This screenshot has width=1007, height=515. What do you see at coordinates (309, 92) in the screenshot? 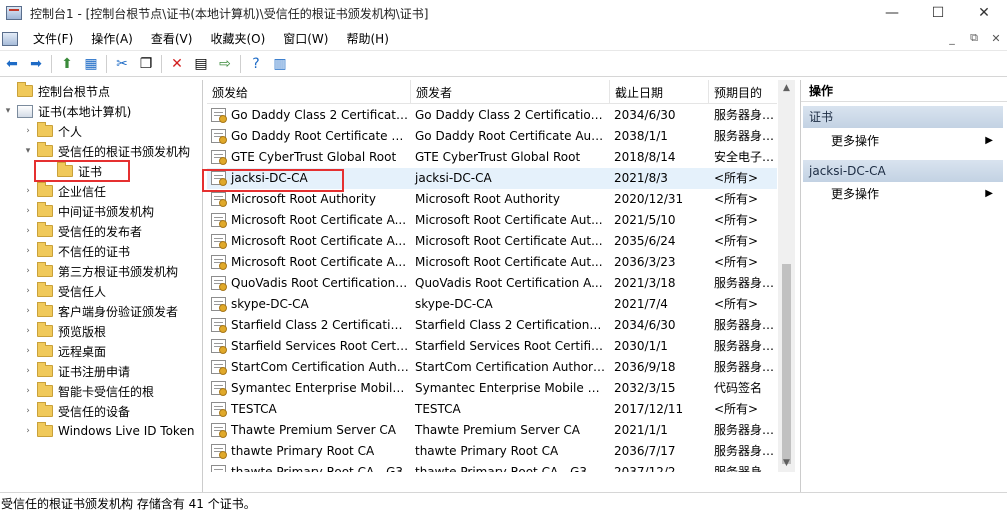
I see `column-issued-to: 颁发给` at bounding box center [309, 92].